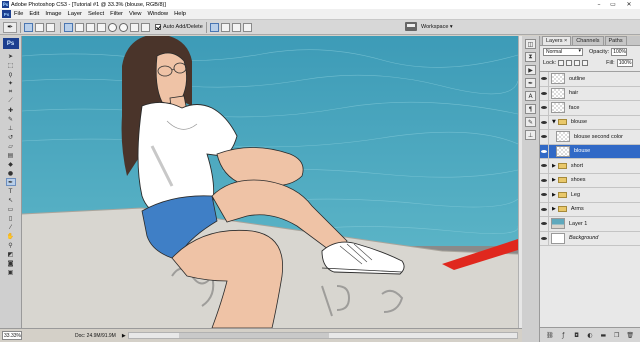  I want to click on tab-channels: Channels, so click(588, 40).